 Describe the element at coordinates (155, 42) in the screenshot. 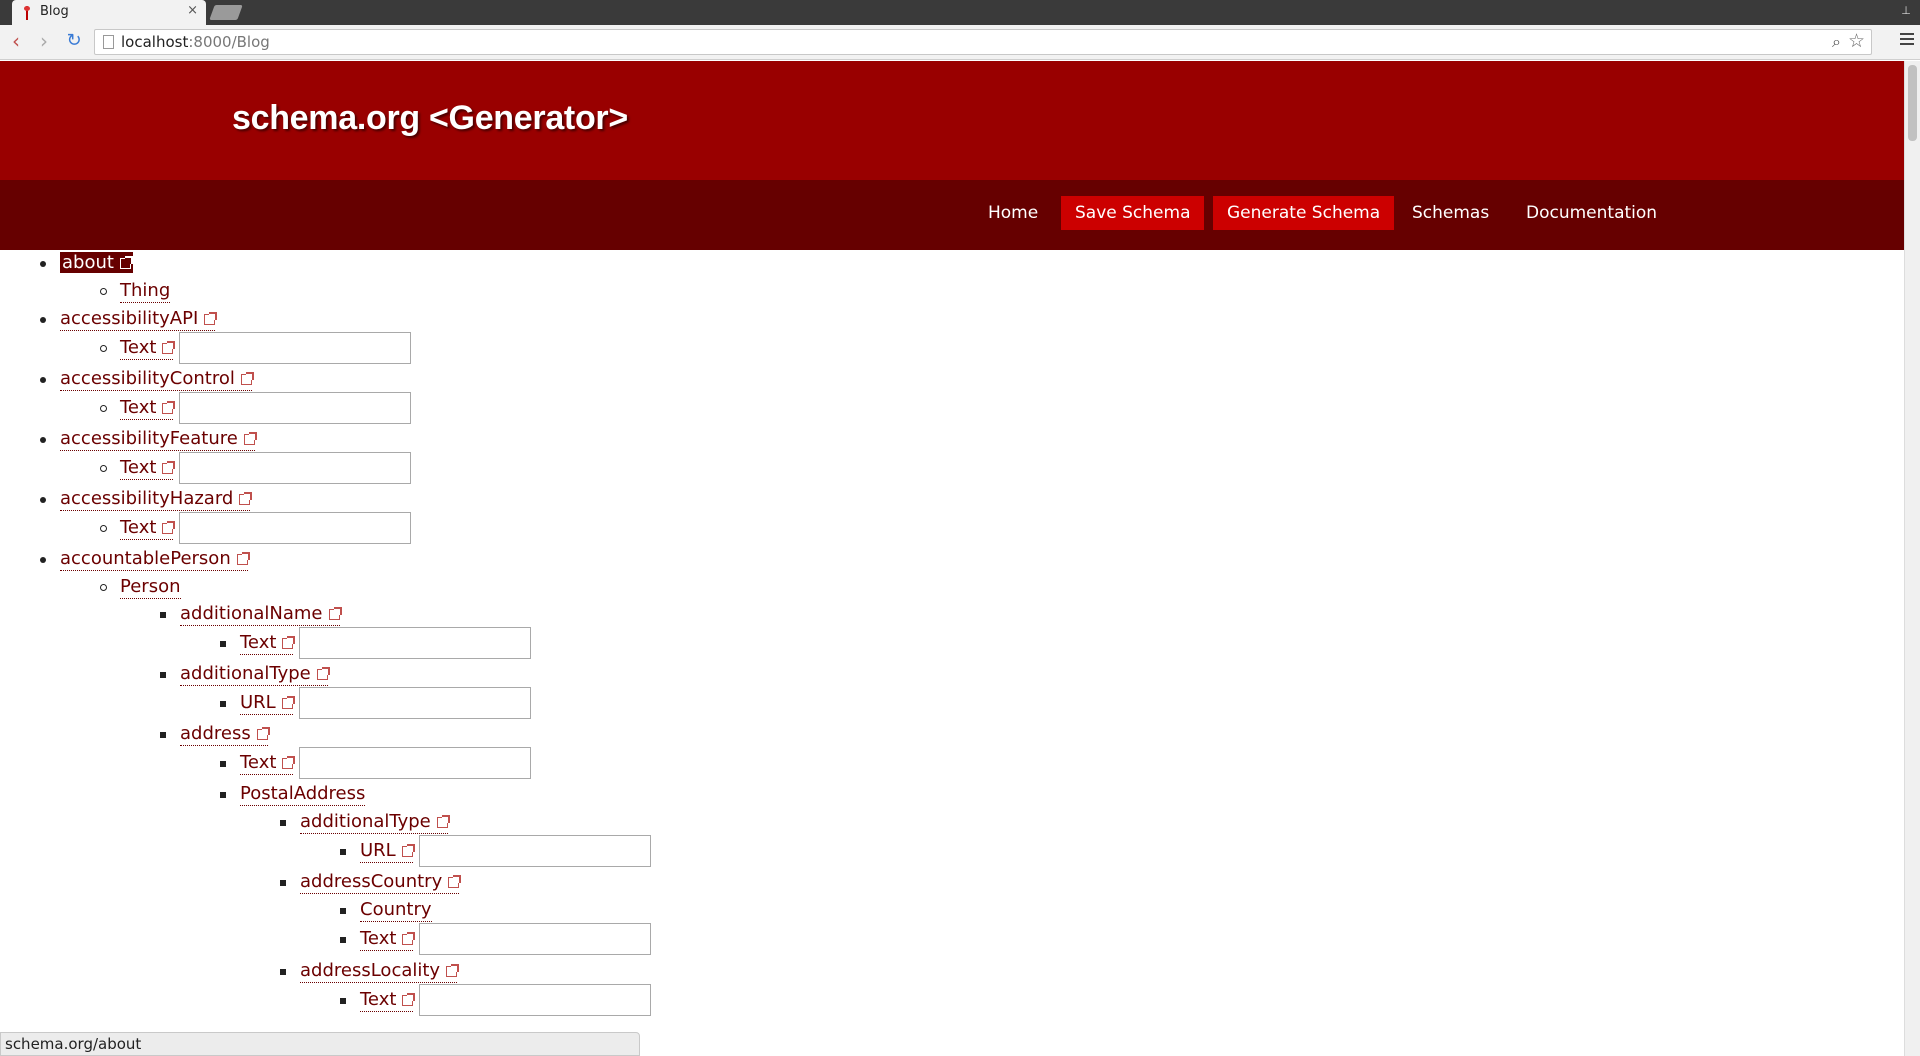

I see `url-host: localhost` at that location.